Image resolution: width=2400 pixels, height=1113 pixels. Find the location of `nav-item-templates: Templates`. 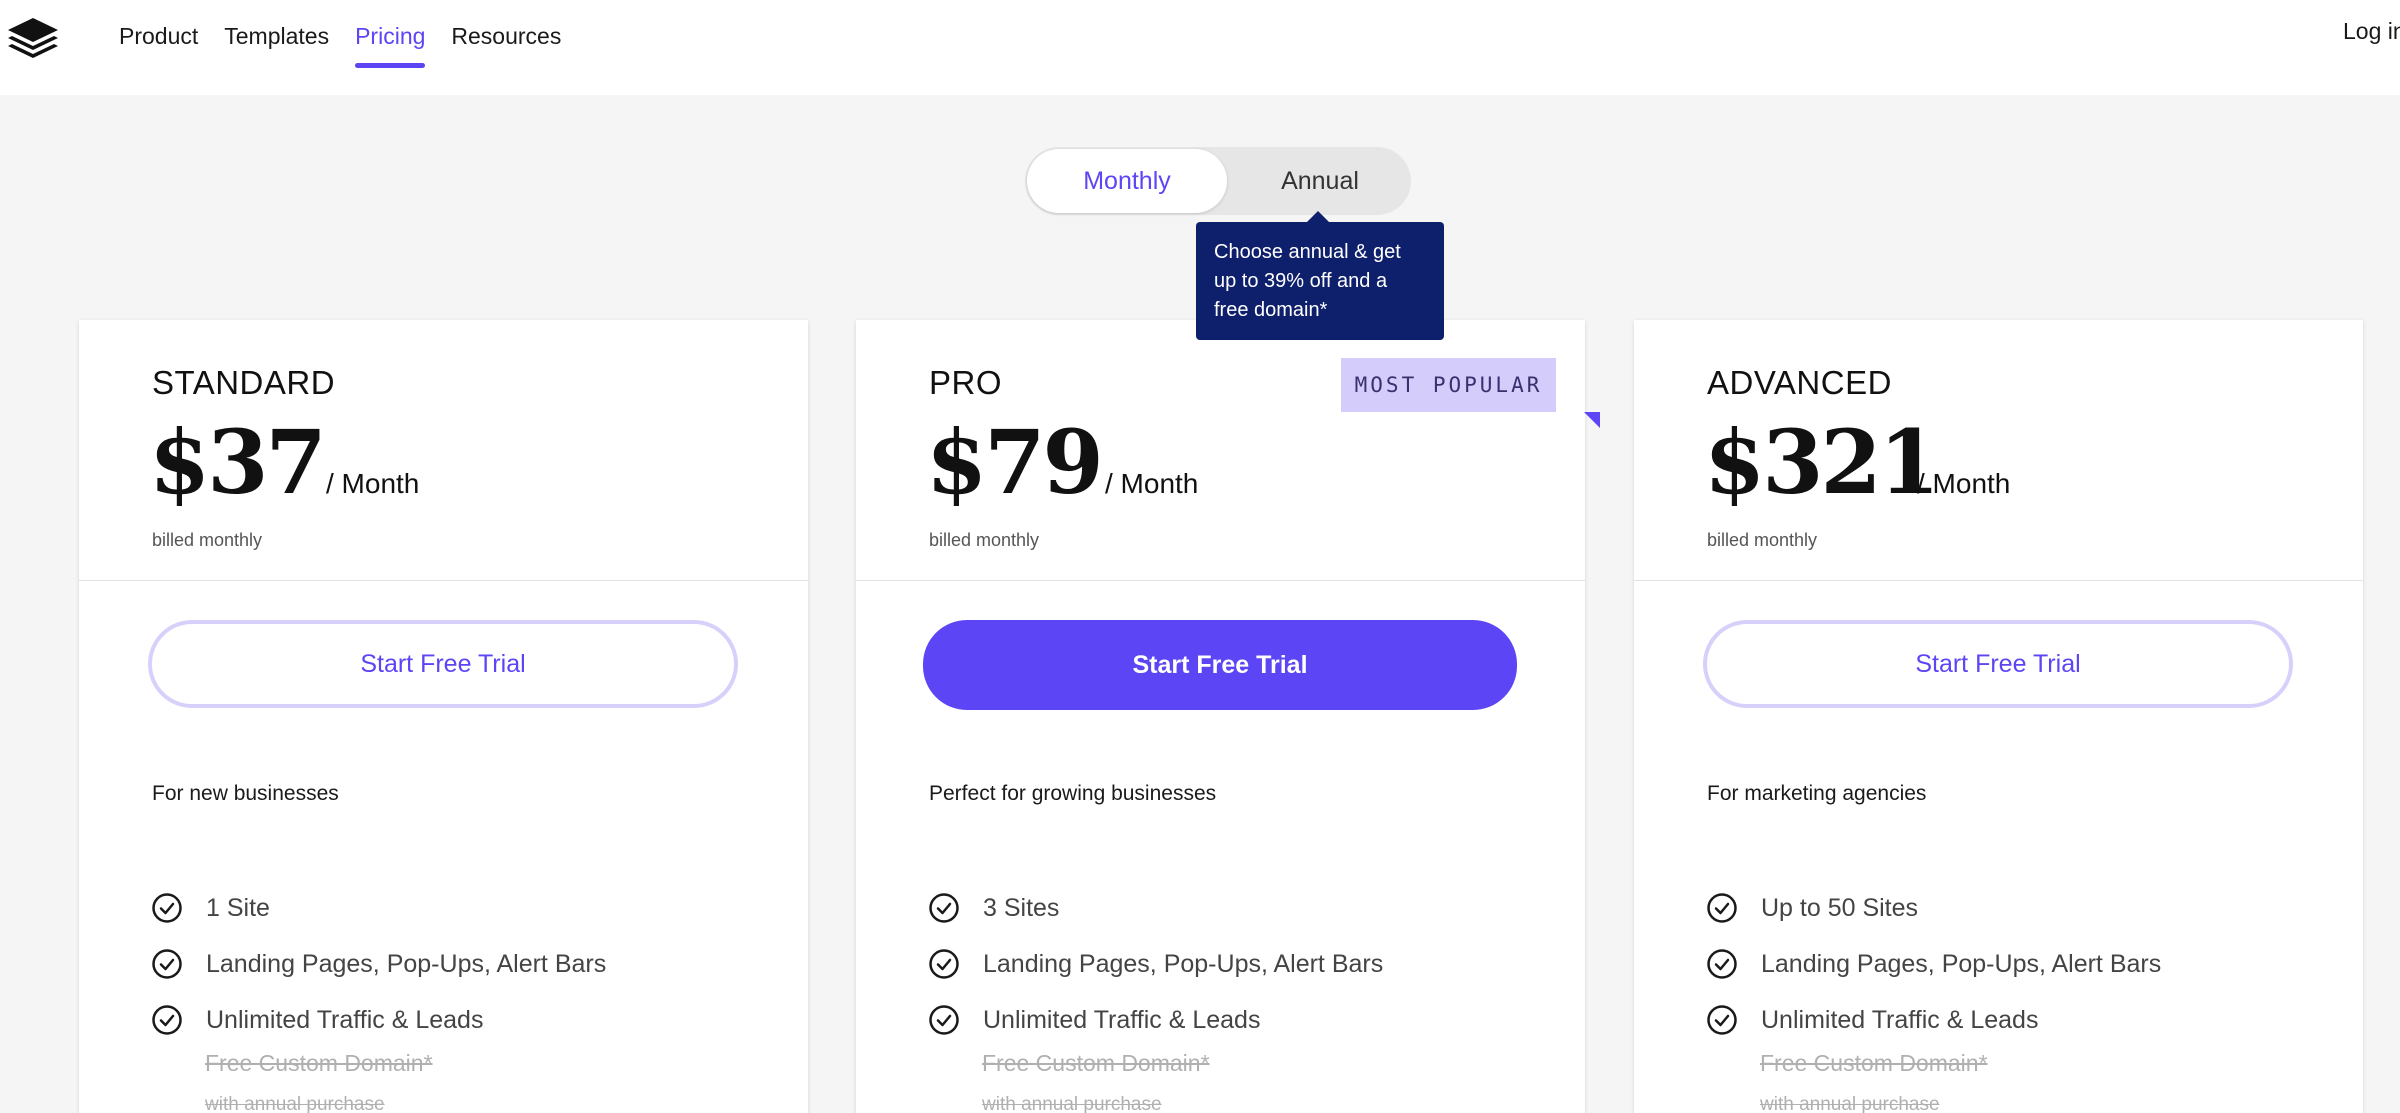

nav-item-templates: Templates is located at coordinates (276, 47).